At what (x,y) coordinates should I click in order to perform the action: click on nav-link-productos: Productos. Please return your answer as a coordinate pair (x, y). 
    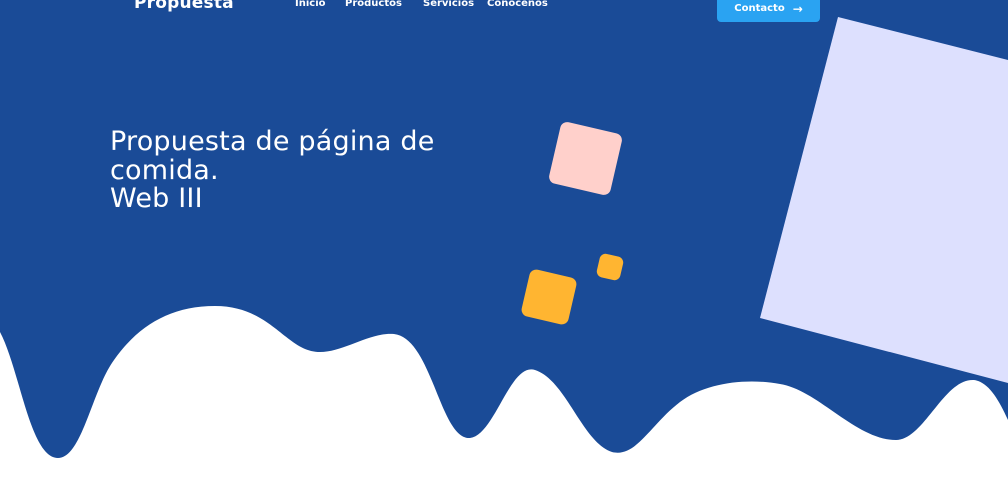
    Looking at the image, I should click on (373, 4).